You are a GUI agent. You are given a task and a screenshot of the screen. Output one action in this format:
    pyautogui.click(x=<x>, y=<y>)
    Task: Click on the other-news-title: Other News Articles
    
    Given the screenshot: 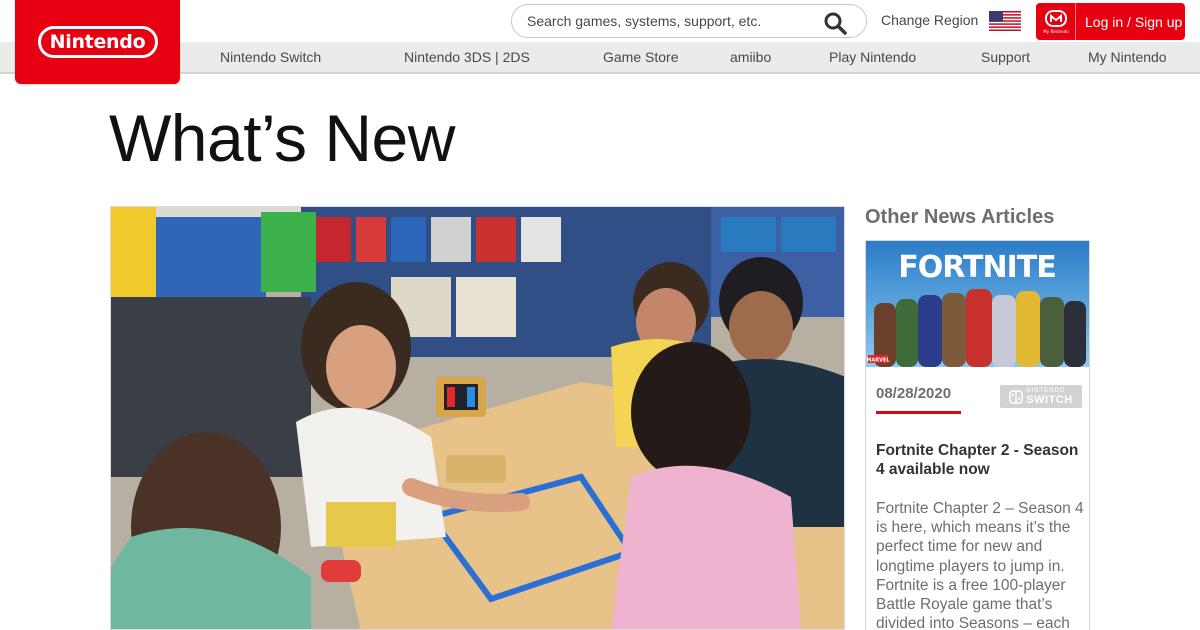 What is the action you would take?
    pyautogui.click(x=960, y=217)
    